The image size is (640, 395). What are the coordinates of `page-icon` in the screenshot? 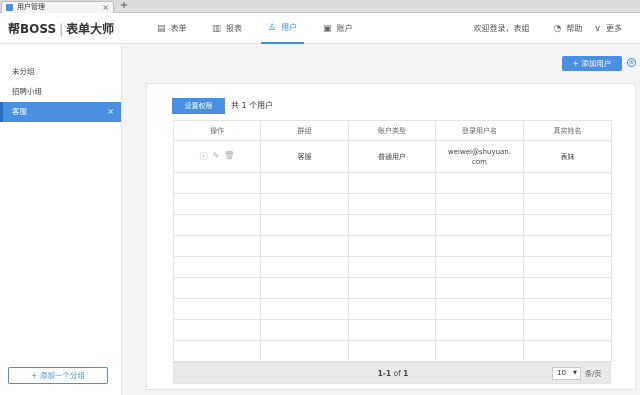 It's located at (9, 7).